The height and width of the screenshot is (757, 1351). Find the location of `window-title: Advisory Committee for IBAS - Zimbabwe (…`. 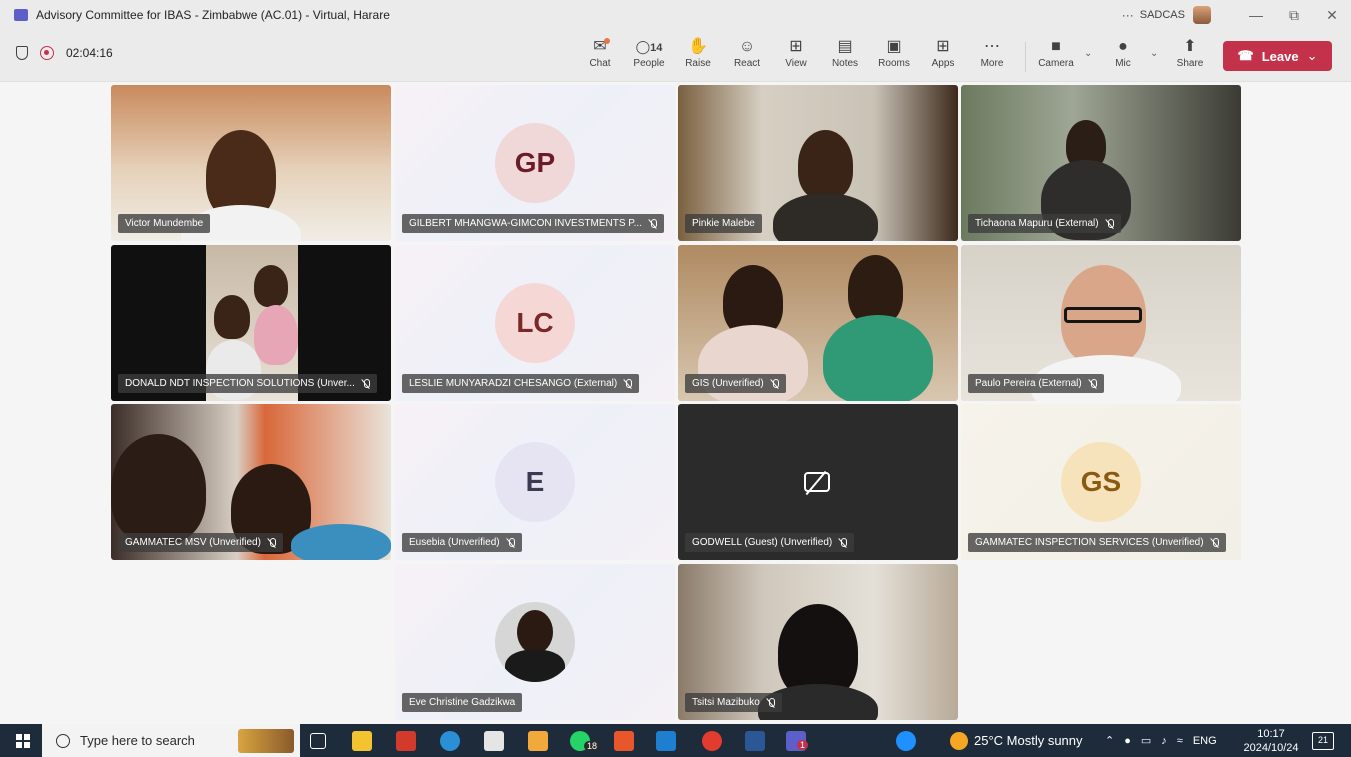

window-title: Advisory Committee for IBAS - Zimbabwe (… is located at coordinates (213, 15).